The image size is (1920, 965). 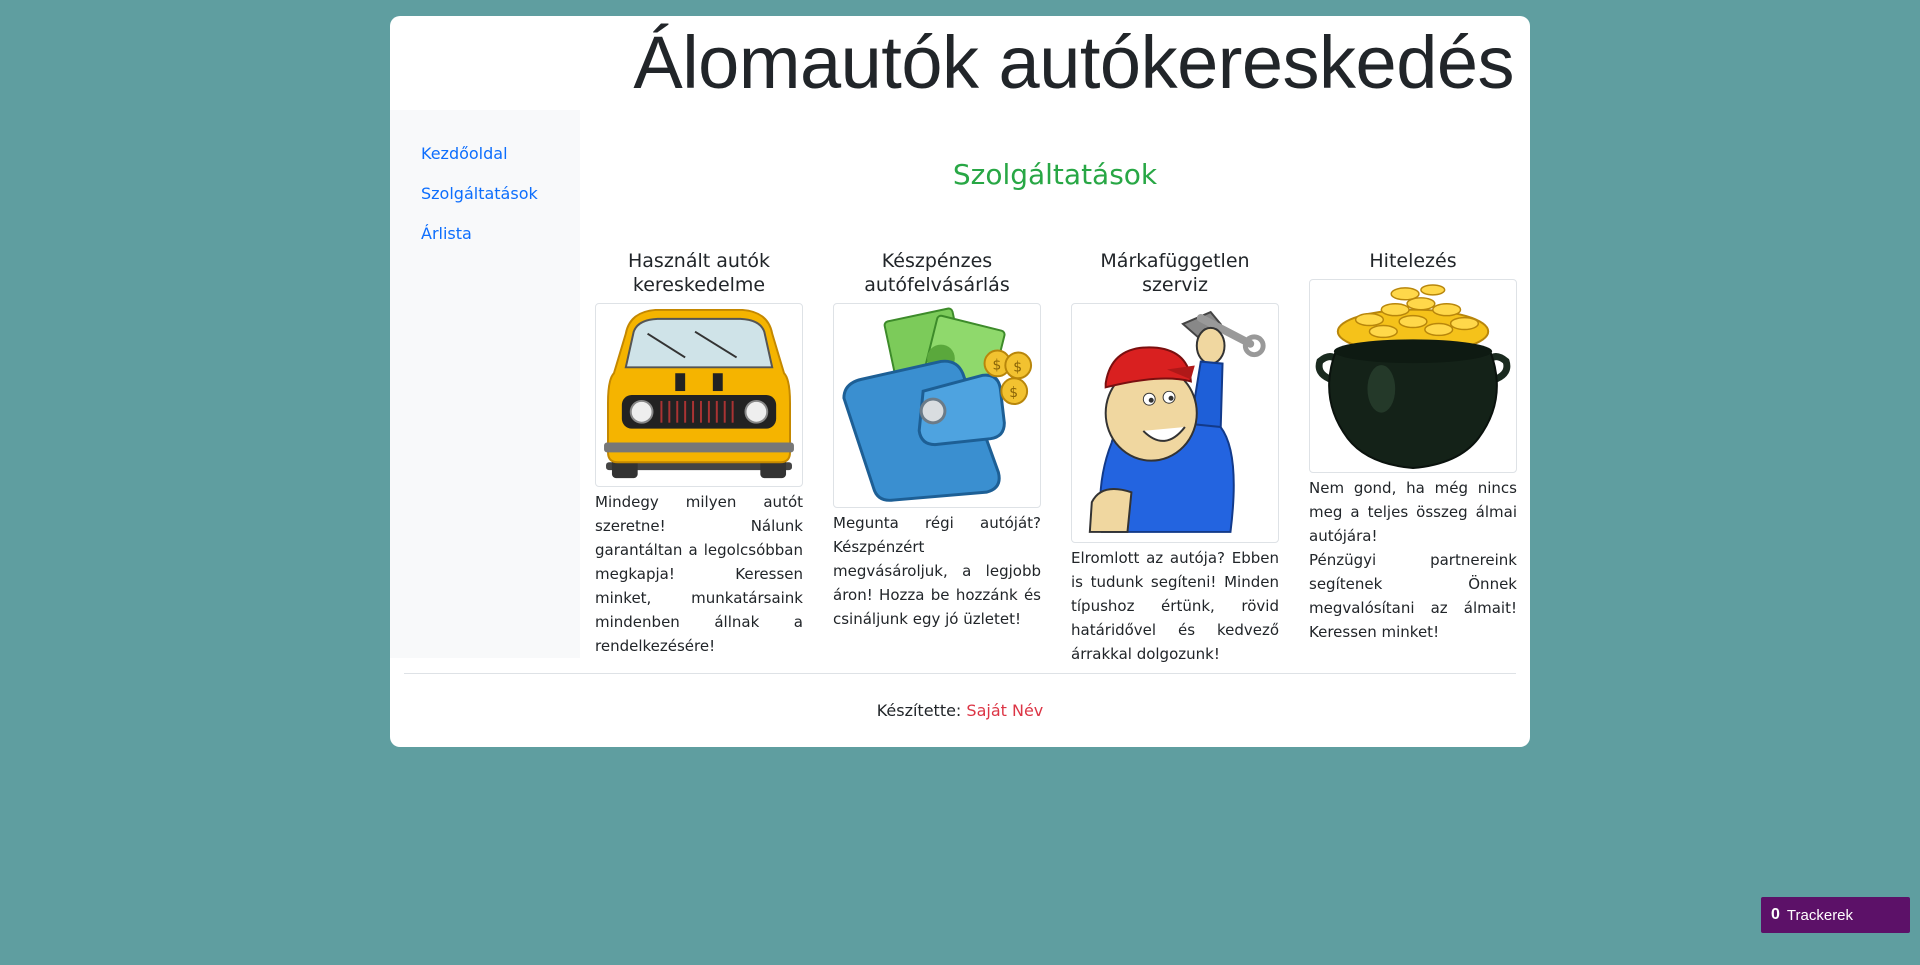 I want to click on pot-of-gold-icon, so click(x=1413, y=376).